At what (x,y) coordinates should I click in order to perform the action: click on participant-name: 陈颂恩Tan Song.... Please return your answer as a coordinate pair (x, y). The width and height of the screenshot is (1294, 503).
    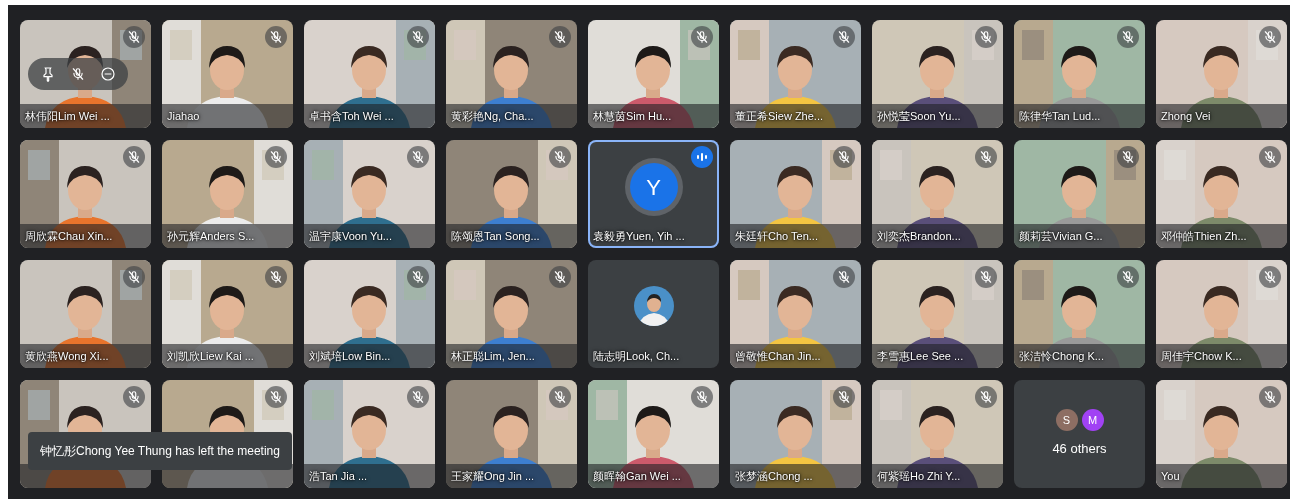
    Looking at the image, I should click on (495, 236).